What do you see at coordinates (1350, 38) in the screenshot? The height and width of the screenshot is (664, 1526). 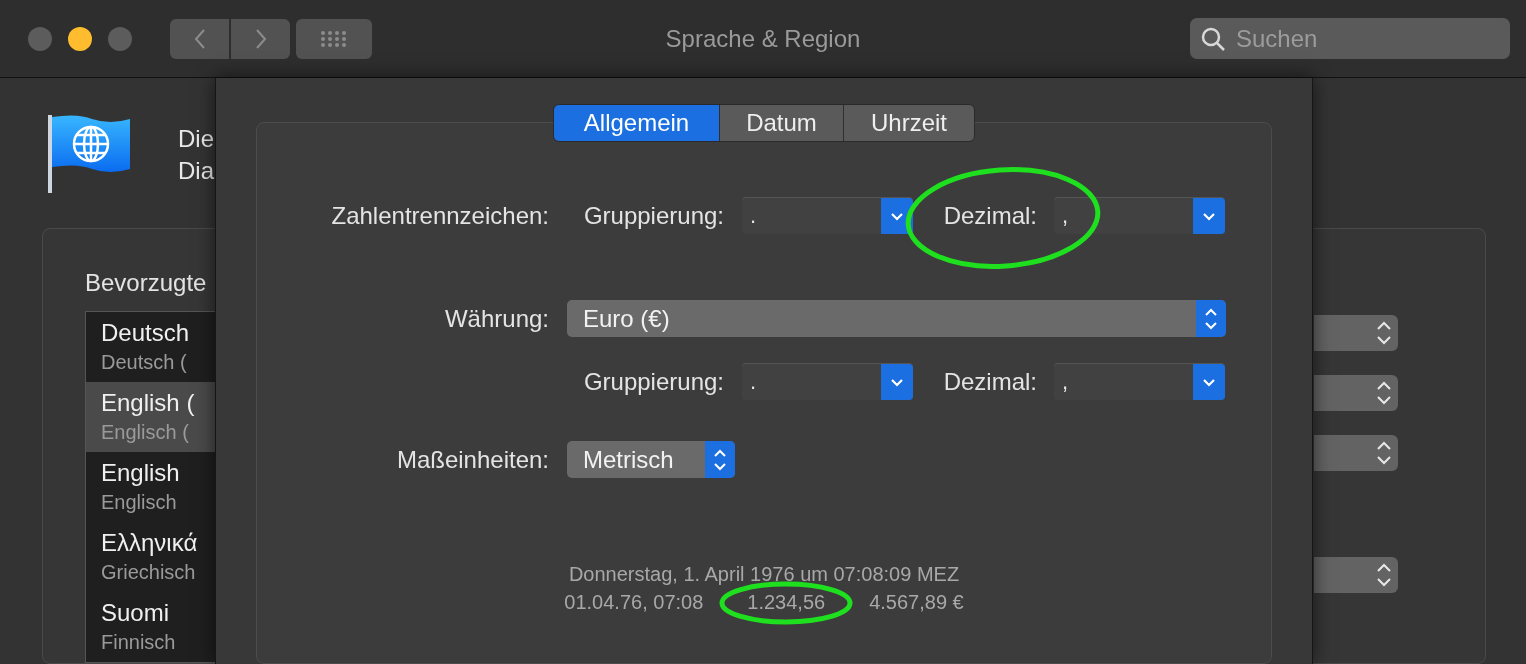 I see `search-field: Suchen` at bounding box center [1350, 38].